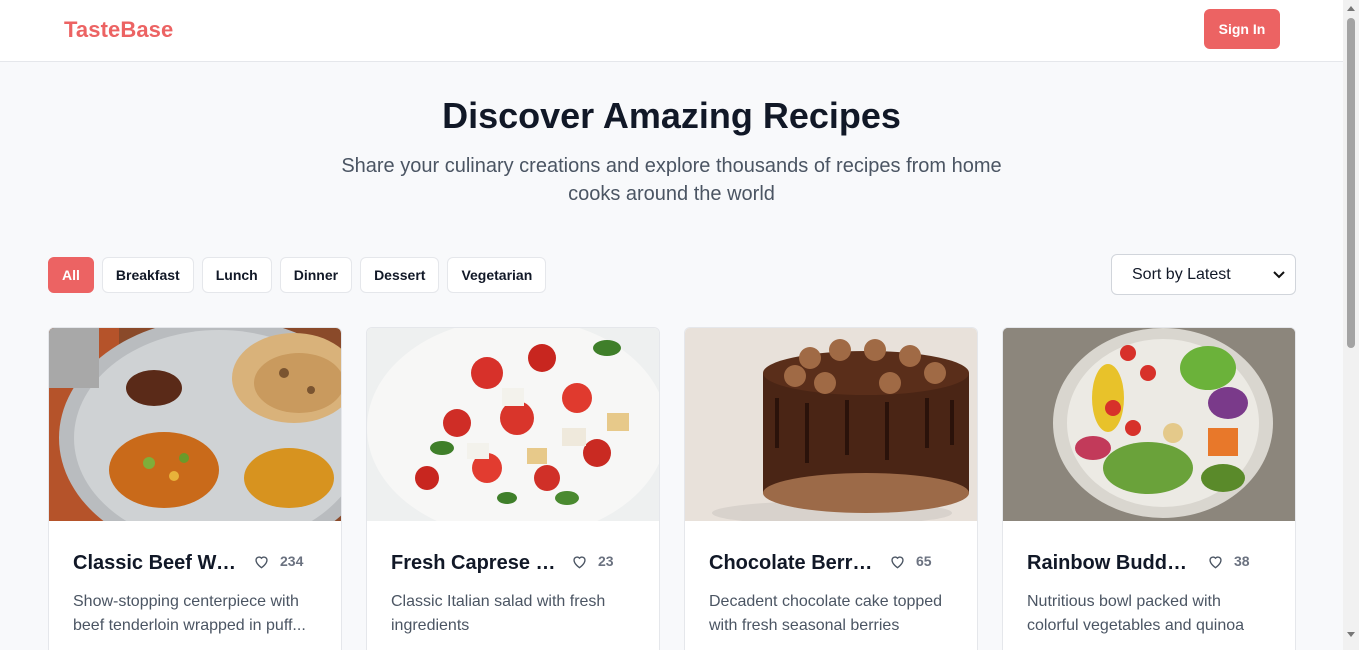 The image size is (1359, 650). Describe the element at coordinates (1242, 561) in the screenshot. I see `like-count: 38` at that location.